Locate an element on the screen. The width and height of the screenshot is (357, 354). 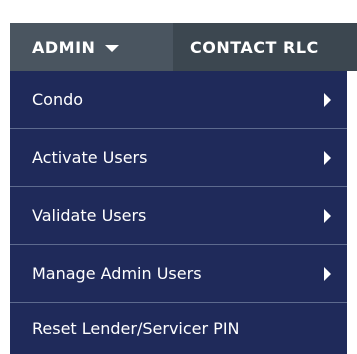
menu-item-label: Condo is located at coordinates (58, 99).